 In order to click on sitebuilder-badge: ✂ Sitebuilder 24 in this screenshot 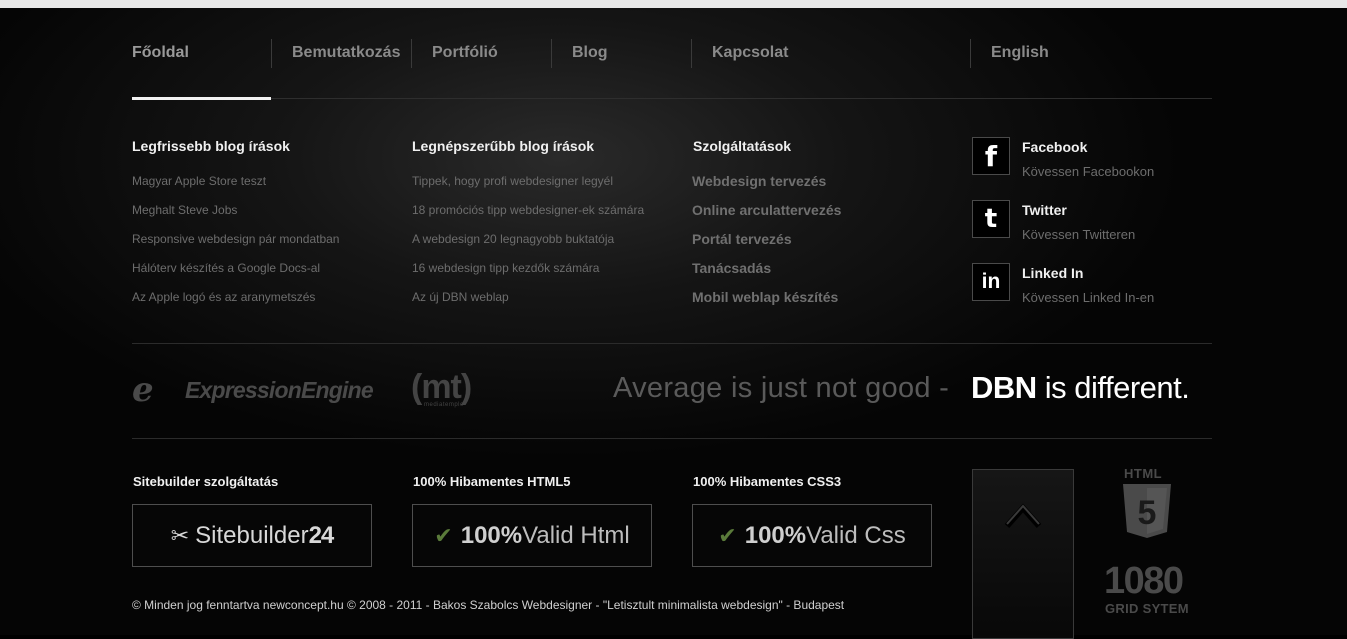, I will do `click(252, 535)`.